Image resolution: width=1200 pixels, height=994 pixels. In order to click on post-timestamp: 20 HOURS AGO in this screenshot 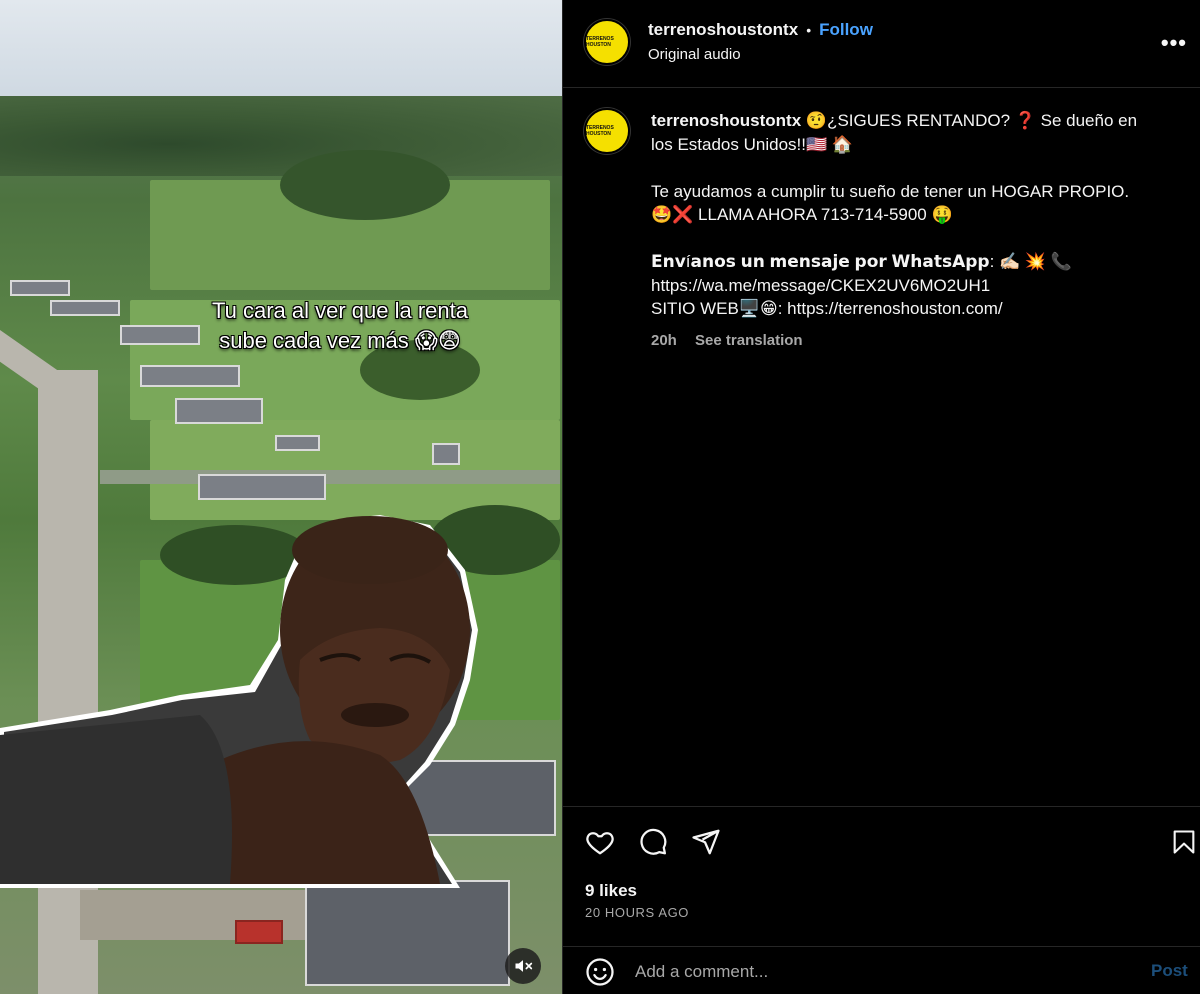, I will do `click(637, 912)`.